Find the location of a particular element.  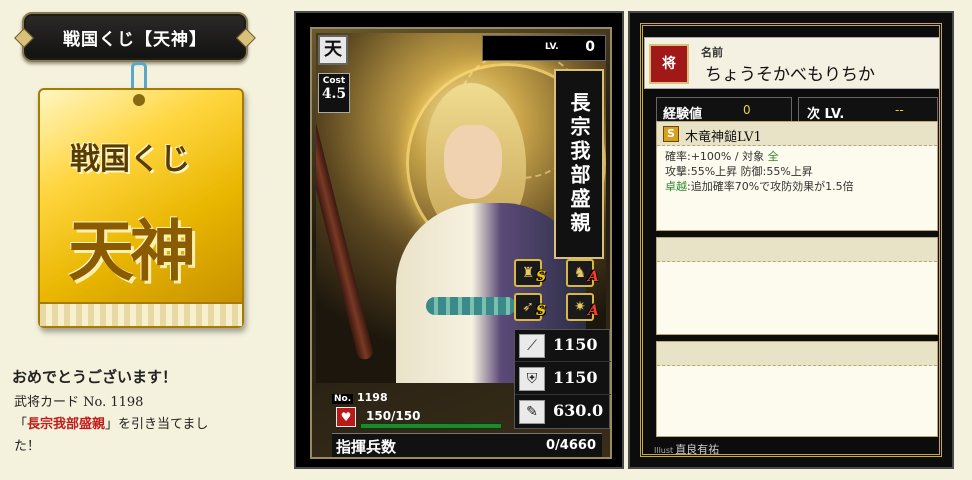

defense-value: 1150 is located at coordinates (575, 377).